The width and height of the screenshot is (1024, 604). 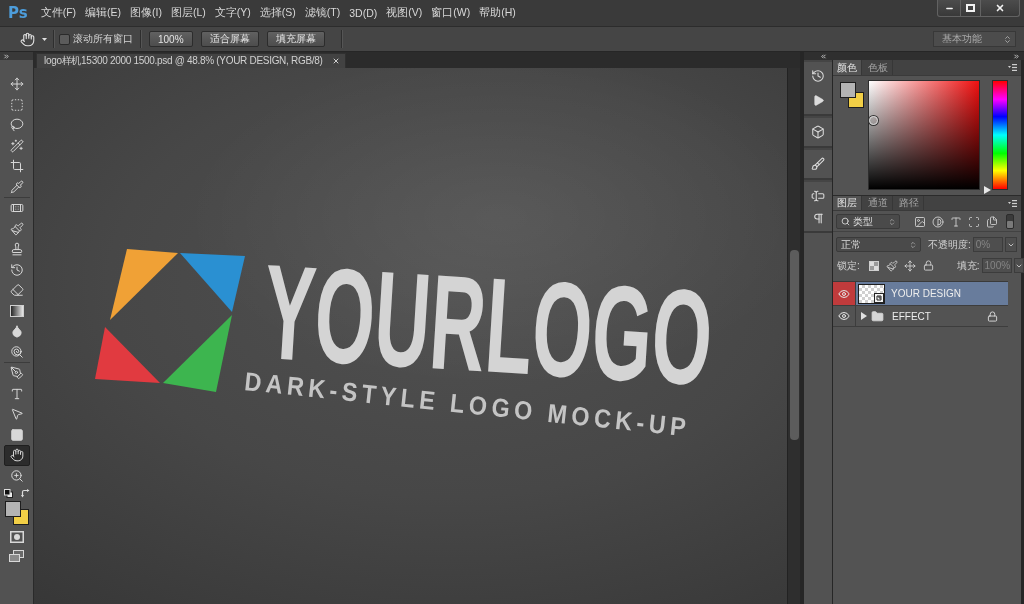 What do you see at coordinates (25, 493) in the screenshot?
I see `swap-arrows-icon` at bounding box center [25, 493].